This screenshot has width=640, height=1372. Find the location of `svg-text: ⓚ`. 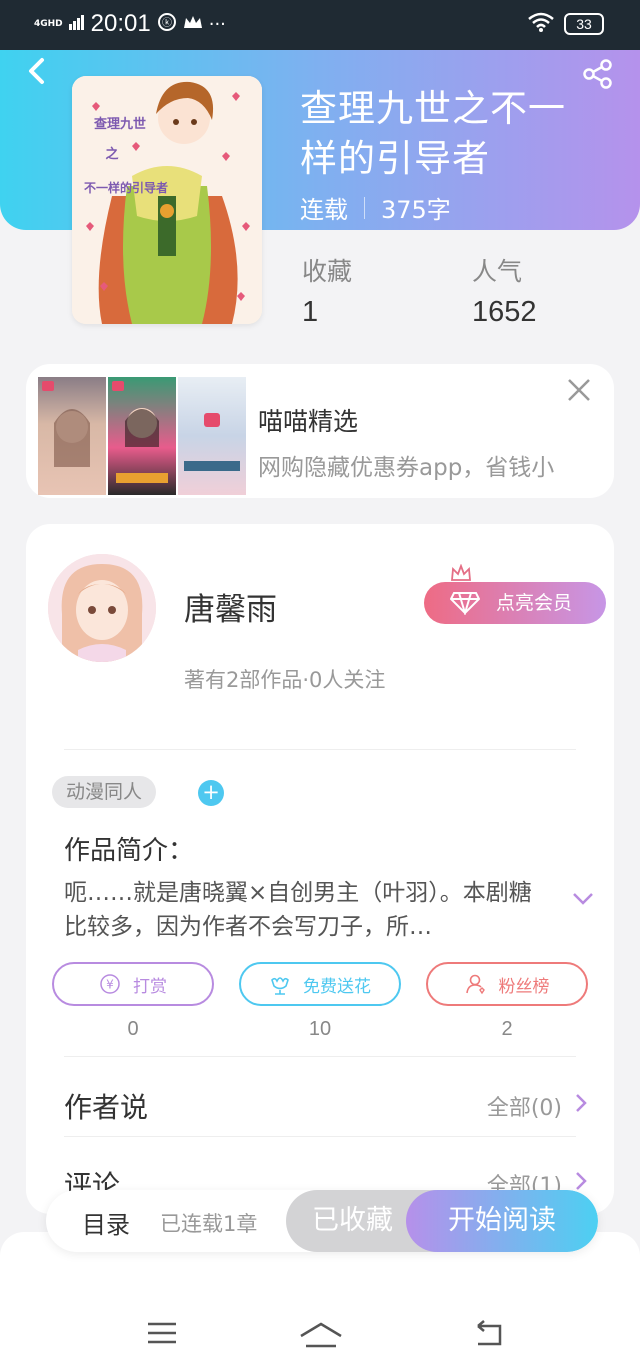

svg-text: ⓚ is located at coordinates (167, 23).